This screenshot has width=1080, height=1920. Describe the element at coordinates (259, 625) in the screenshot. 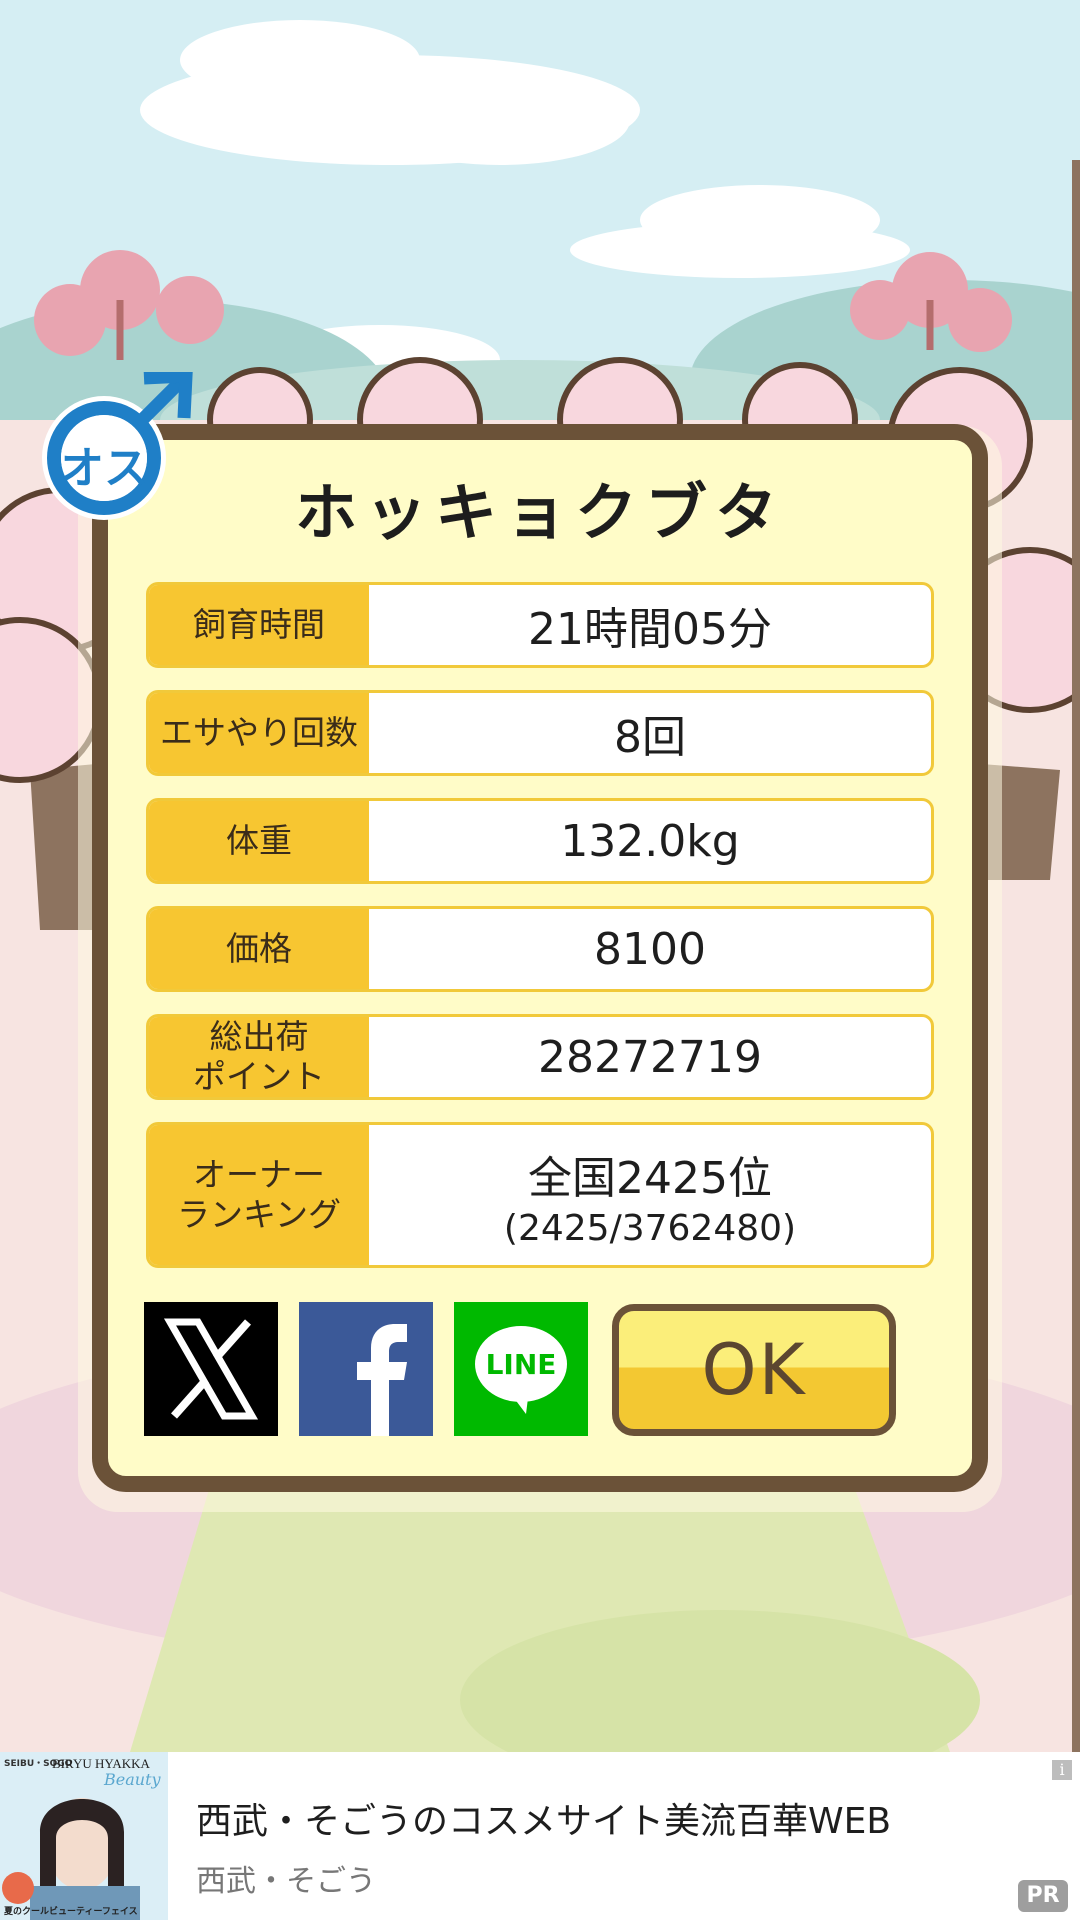

I see `stat-label: 飼育時間` at that location.